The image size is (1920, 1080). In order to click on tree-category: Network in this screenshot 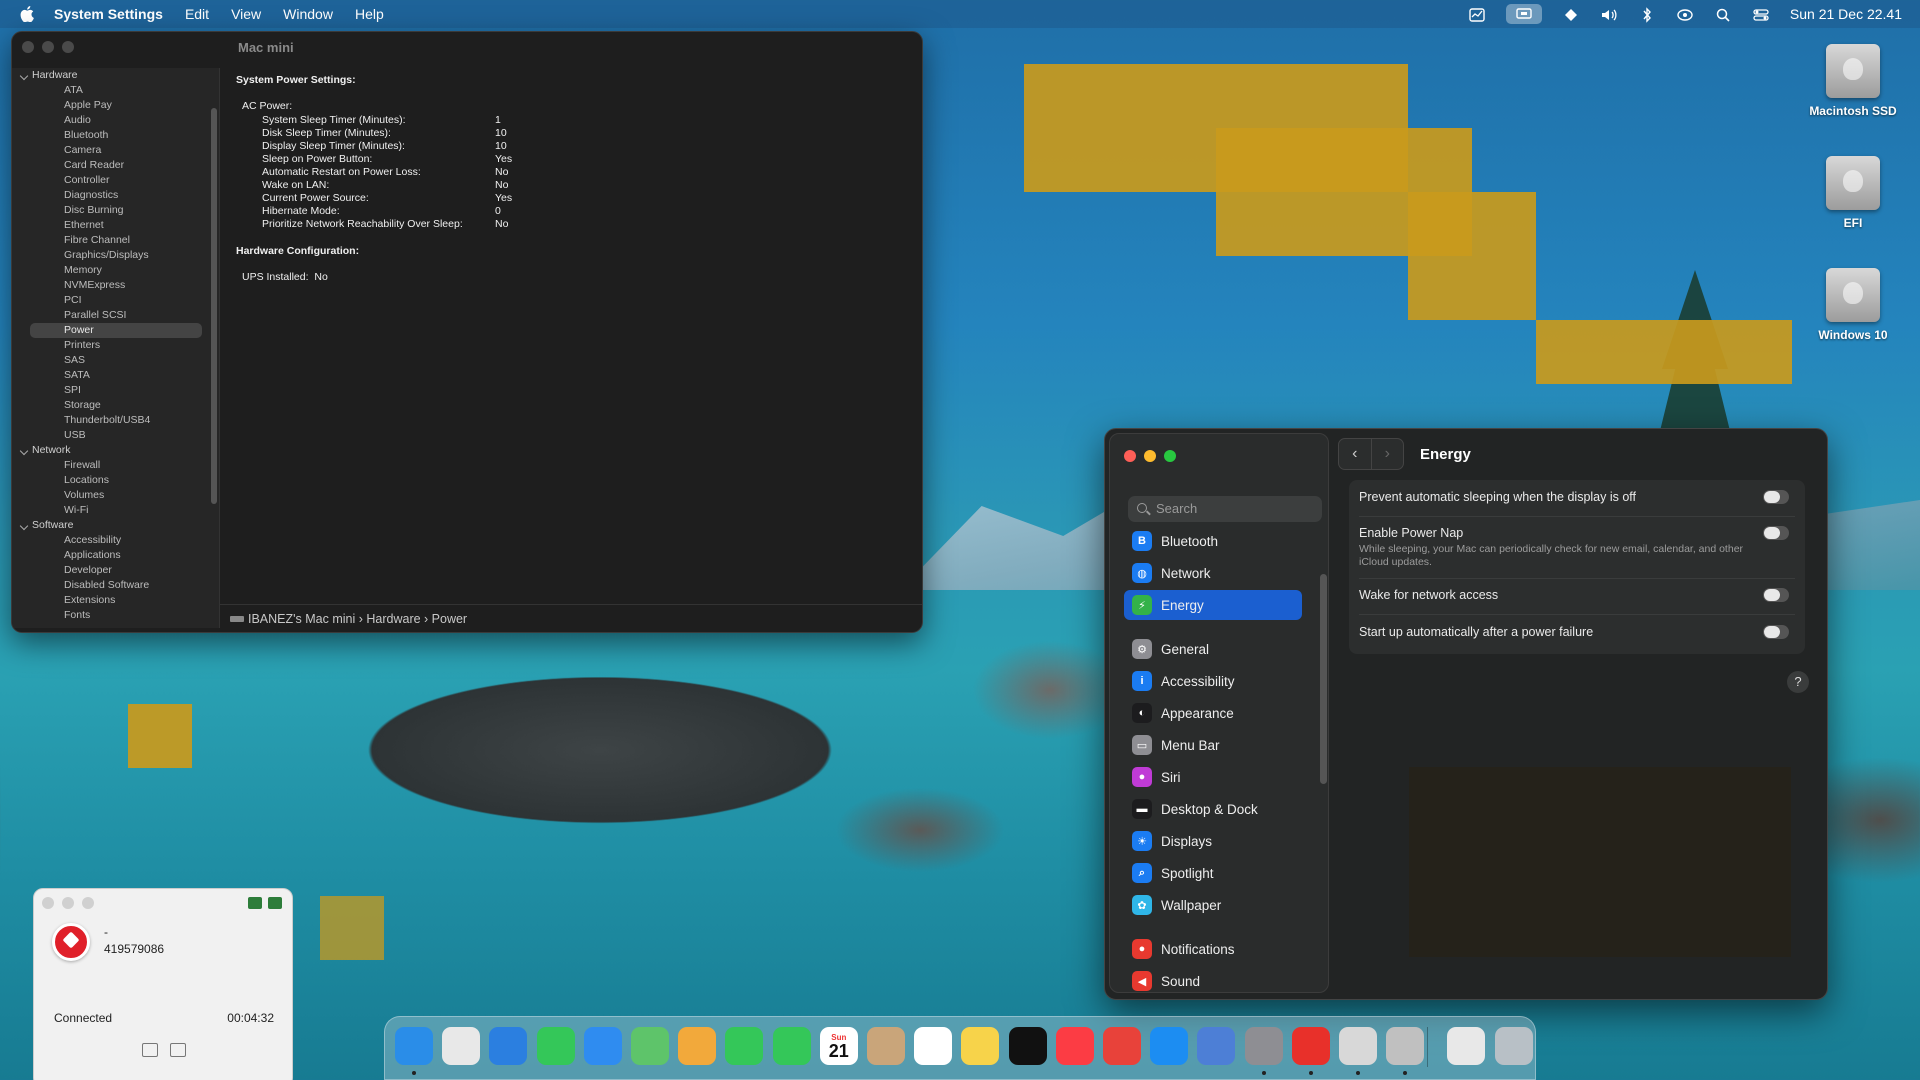, I will do `click(112, 450)`.